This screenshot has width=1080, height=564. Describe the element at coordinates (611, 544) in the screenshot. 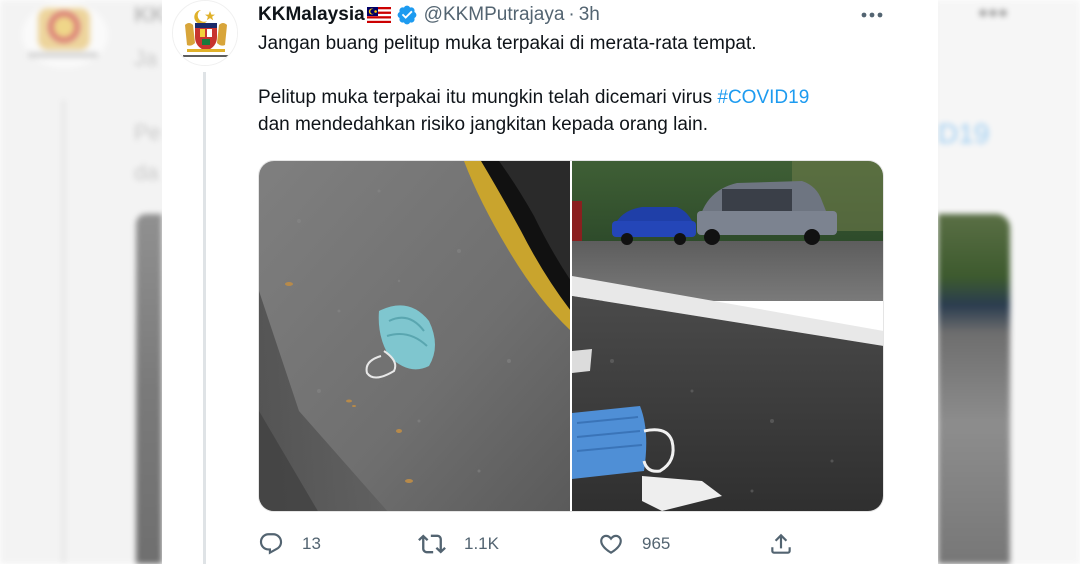

I see `heart-icon` at that location.